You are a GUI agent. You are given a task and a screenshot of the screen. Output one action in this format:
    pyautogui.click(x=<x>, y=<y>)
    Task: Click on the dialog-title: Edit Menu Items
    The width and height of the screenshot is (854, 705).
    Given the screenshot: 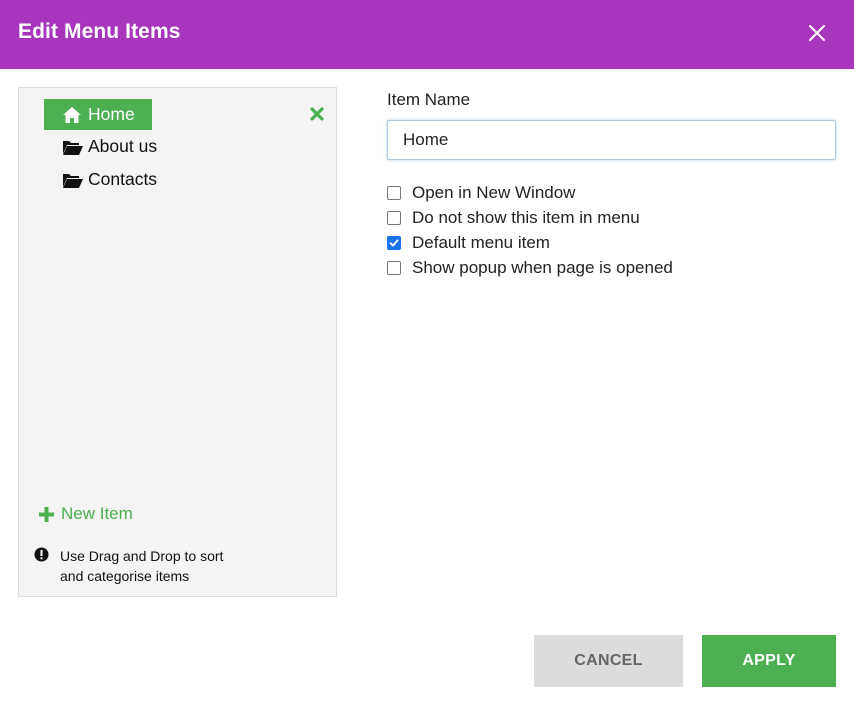 What is the action you would take?
    pyautogui.click(x=99, y=31)
    